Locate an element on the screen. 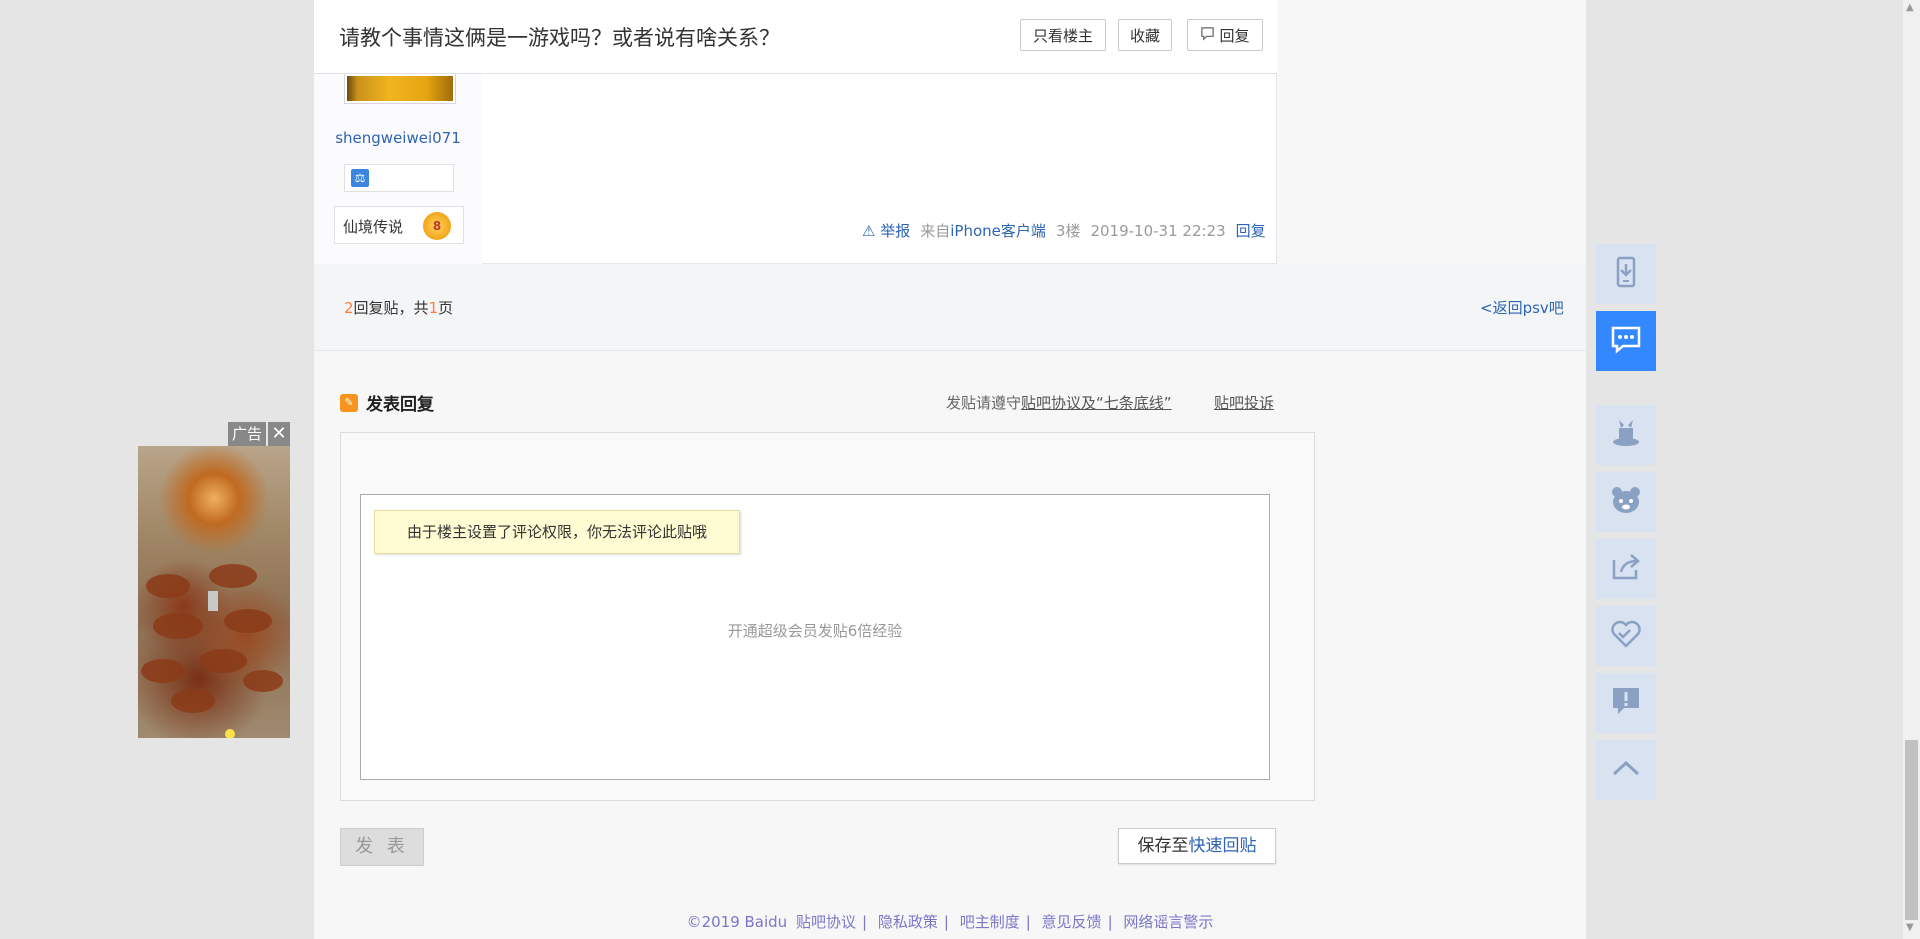 This screenshot has height=939, width=1920. sidebar-favorite is located at coordinates (1626, 636).